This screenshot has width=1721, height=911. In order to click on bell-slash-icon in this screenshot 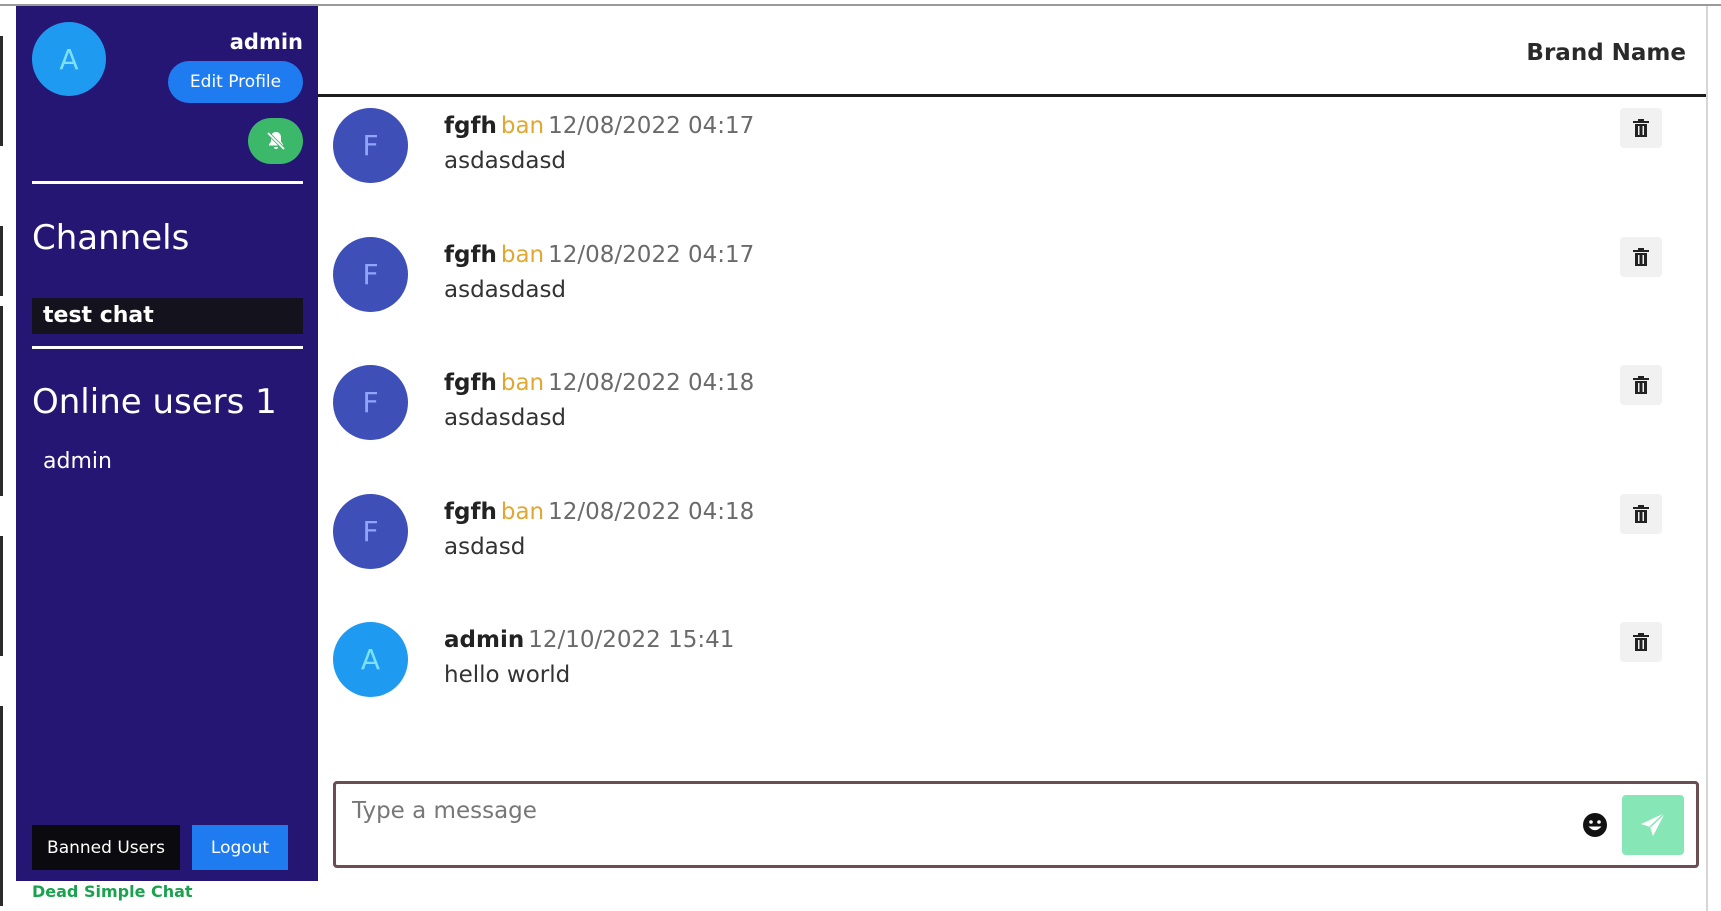, I will do `click(275, 141)`.